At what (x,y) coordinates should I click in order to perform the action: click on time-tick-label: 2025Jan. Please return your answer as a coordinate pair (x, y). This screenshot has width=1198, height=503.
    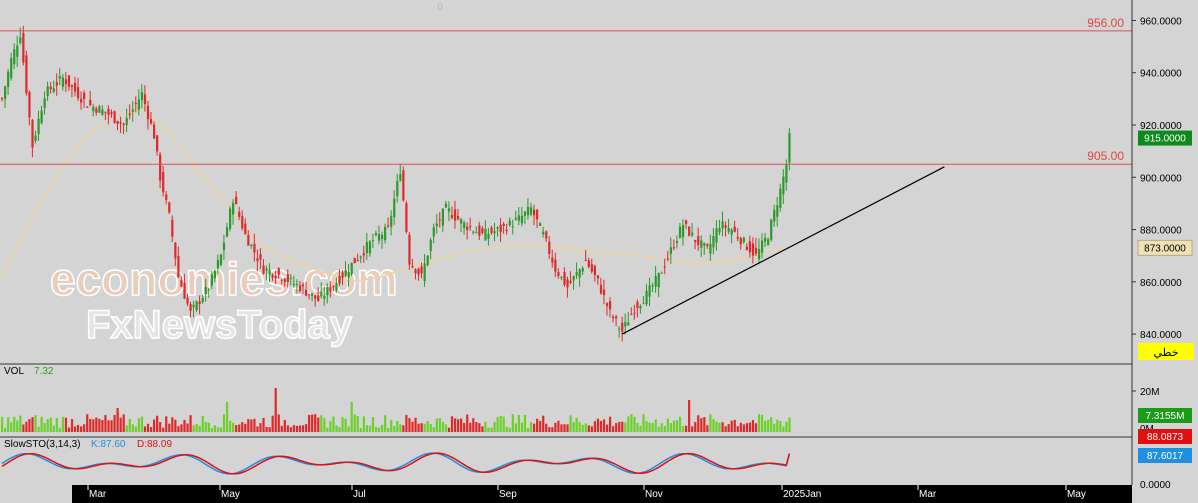
    Looking at the image, I should click on (802, 494).